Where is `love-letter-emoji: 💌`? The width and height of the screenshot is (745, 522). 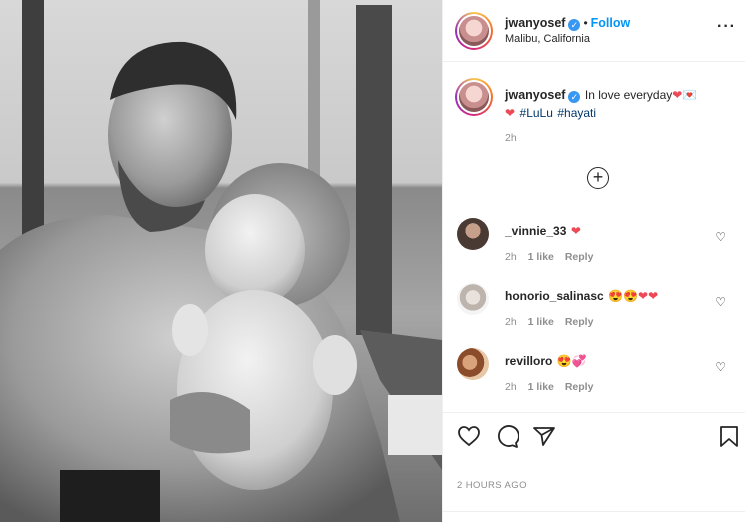
love-letter-emoji: 💌 is located at coordinates (690, 95).